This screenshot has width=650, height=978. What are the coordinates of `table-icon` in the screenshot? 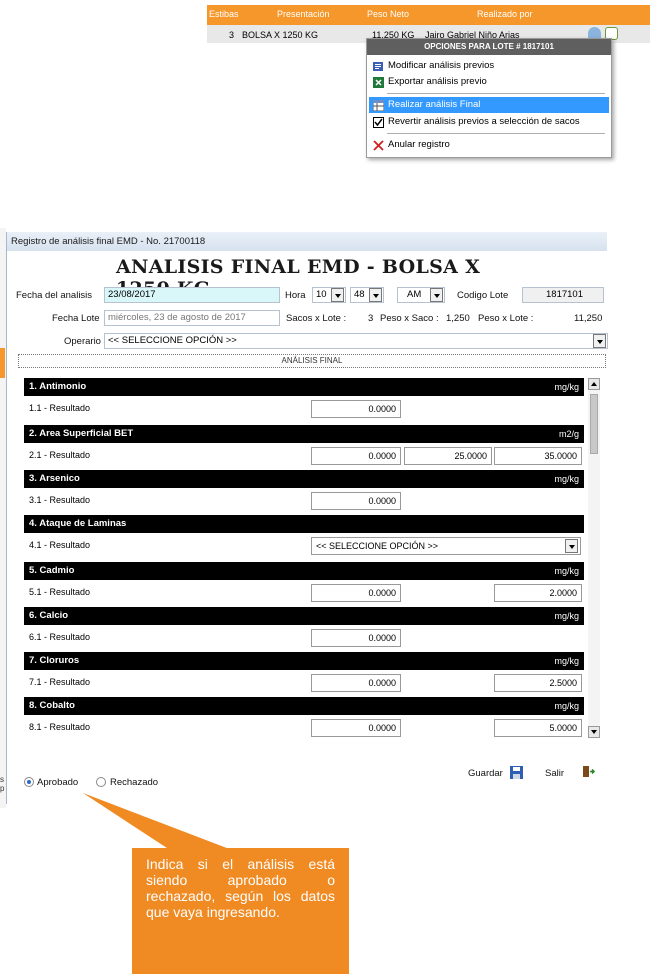 It's located at (378, 105).